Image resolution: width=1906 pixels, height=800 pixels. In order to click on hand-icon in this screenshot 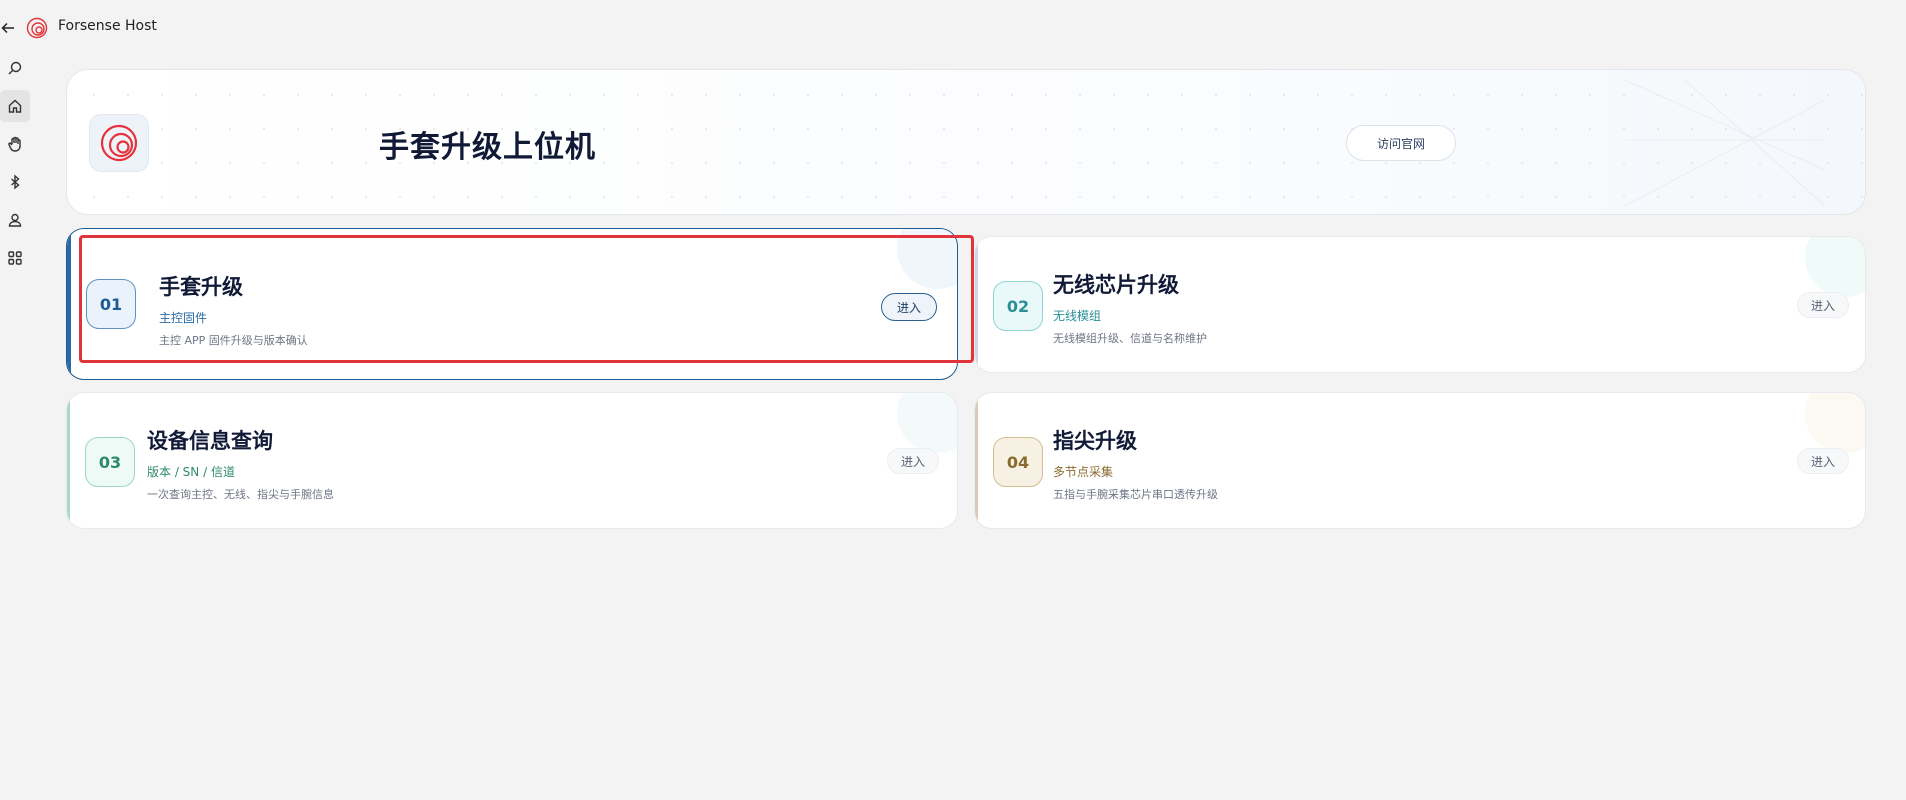, I will do `click(15, 144)`.